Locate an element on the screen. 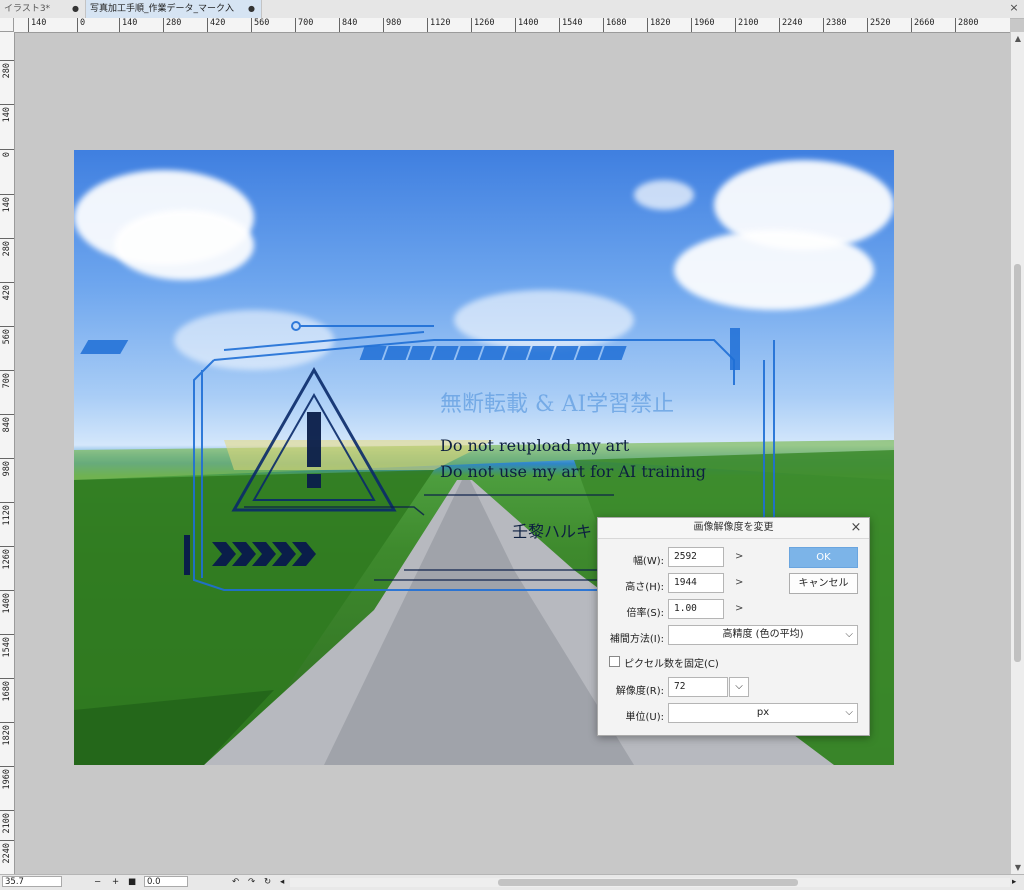  tab-illust3: イラスト3* ● is located at coordinates (43, 9).